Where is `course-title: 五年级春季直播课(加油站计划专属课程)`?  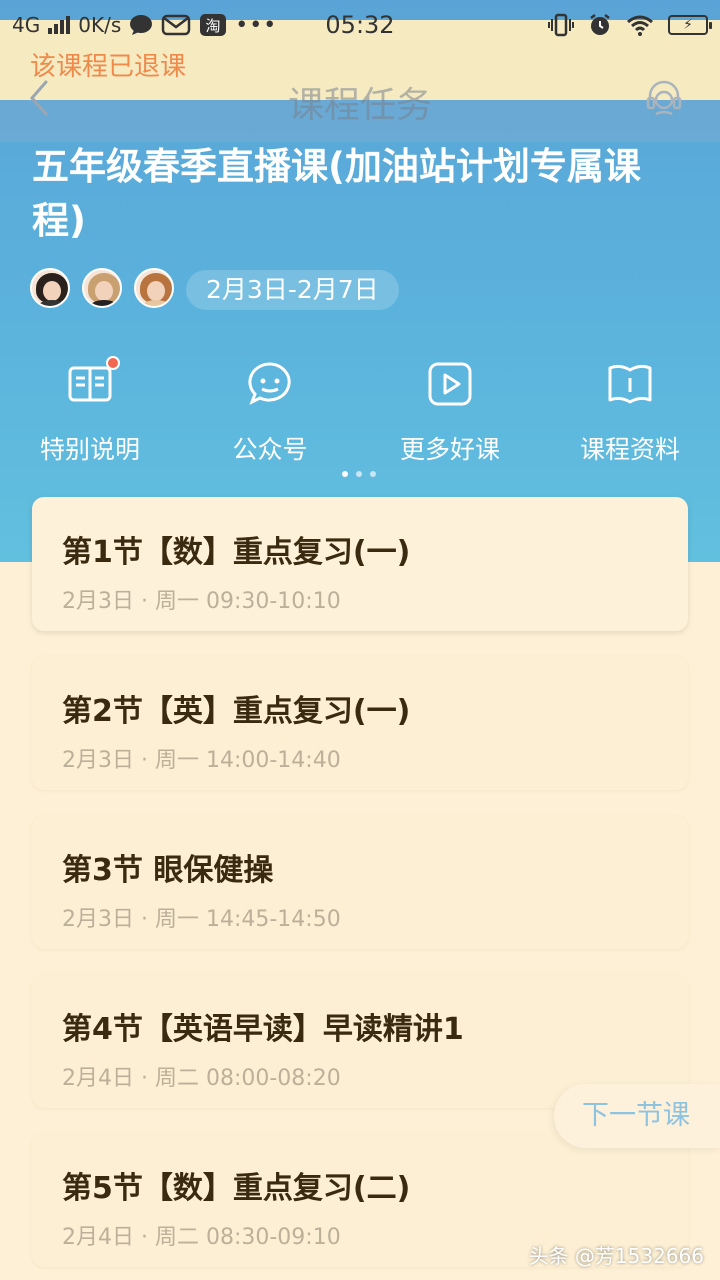
course-title: 五年级春季直播课(加油站计划专属课程) is located at coordinates (336, 193).